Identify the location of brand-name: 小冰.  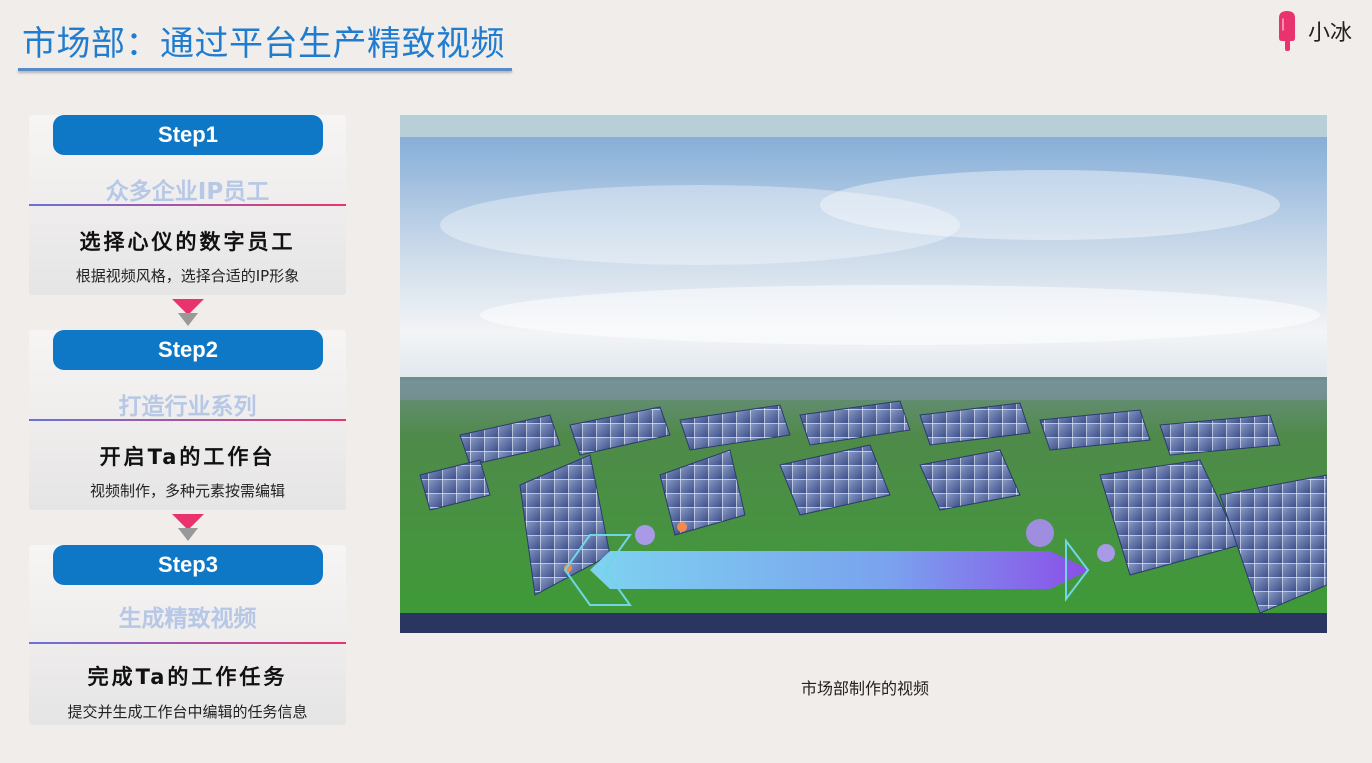
(1329, 33).